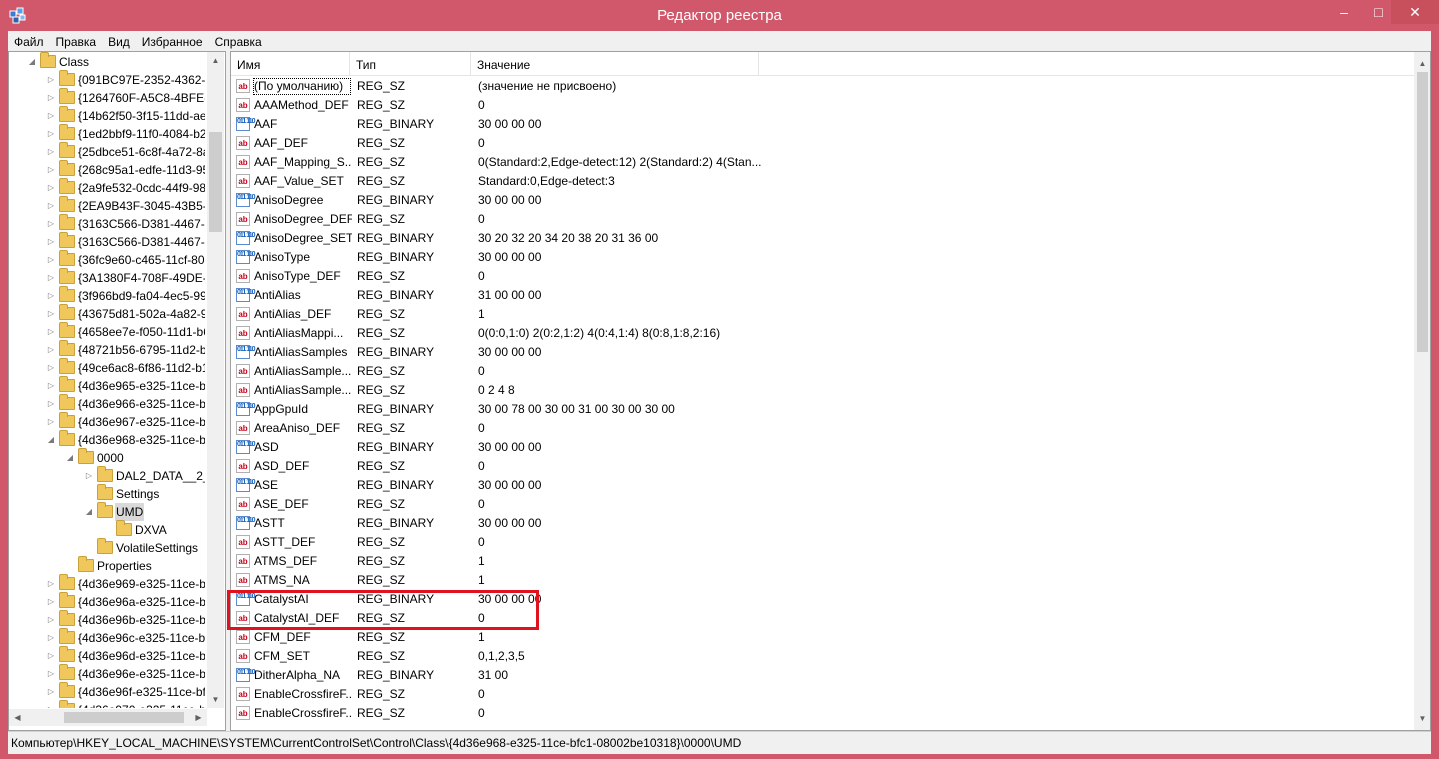  What do you see at coordinates (107, 133) in the screenshot?
I see `tree-item: ▷ {1ed2bbf9-11f0-4084-b2` at bounding box center [107, 133].